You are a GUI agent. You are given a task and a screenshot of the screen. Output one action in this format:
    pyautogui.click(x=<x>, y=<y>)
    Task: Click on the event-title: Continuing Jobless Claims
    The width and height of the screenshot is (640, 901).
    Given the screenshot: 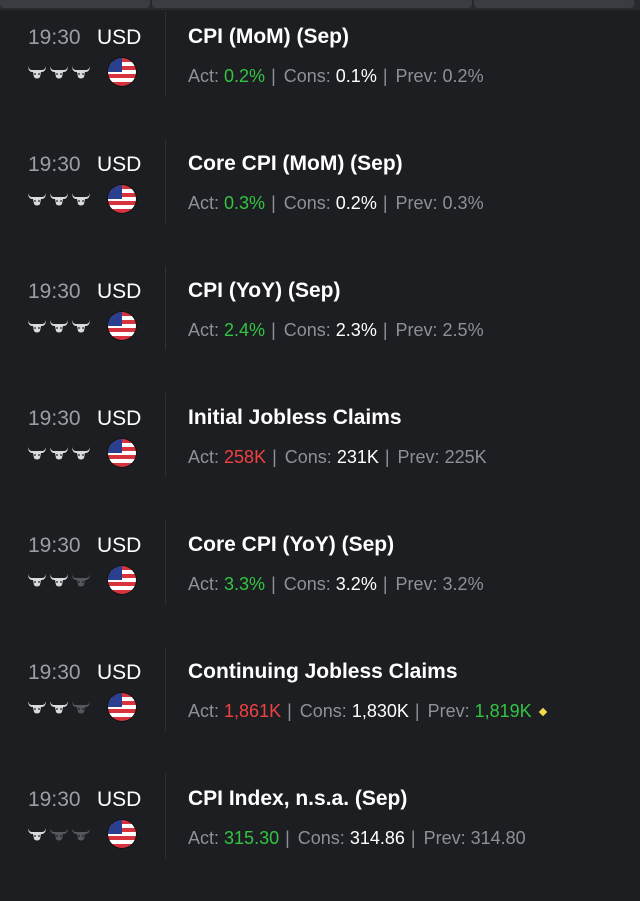 What is the action you would take?
    pyautogui.click(x=323, y=671)
    